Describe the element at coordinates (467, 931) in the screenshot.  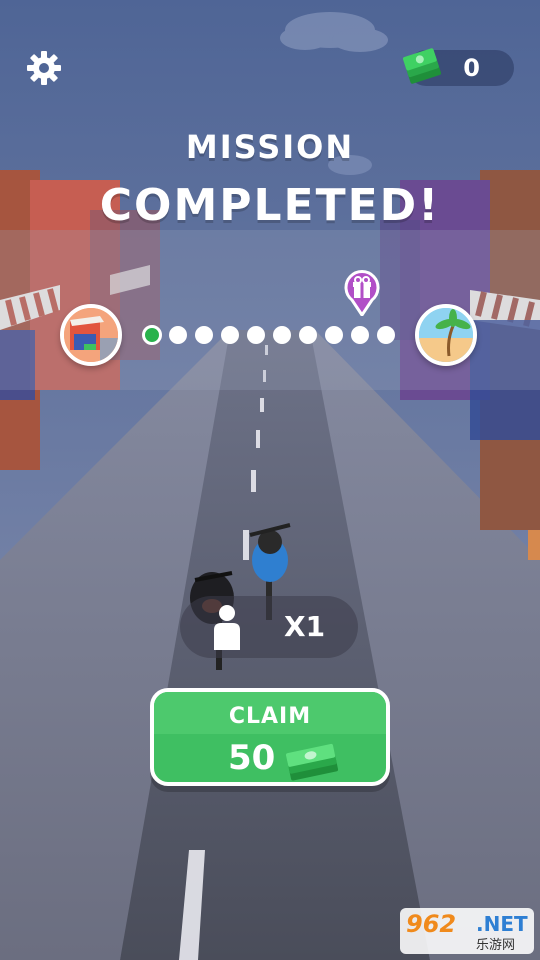
I see `site-watermark: 962 .NET 乐游网` at that location.